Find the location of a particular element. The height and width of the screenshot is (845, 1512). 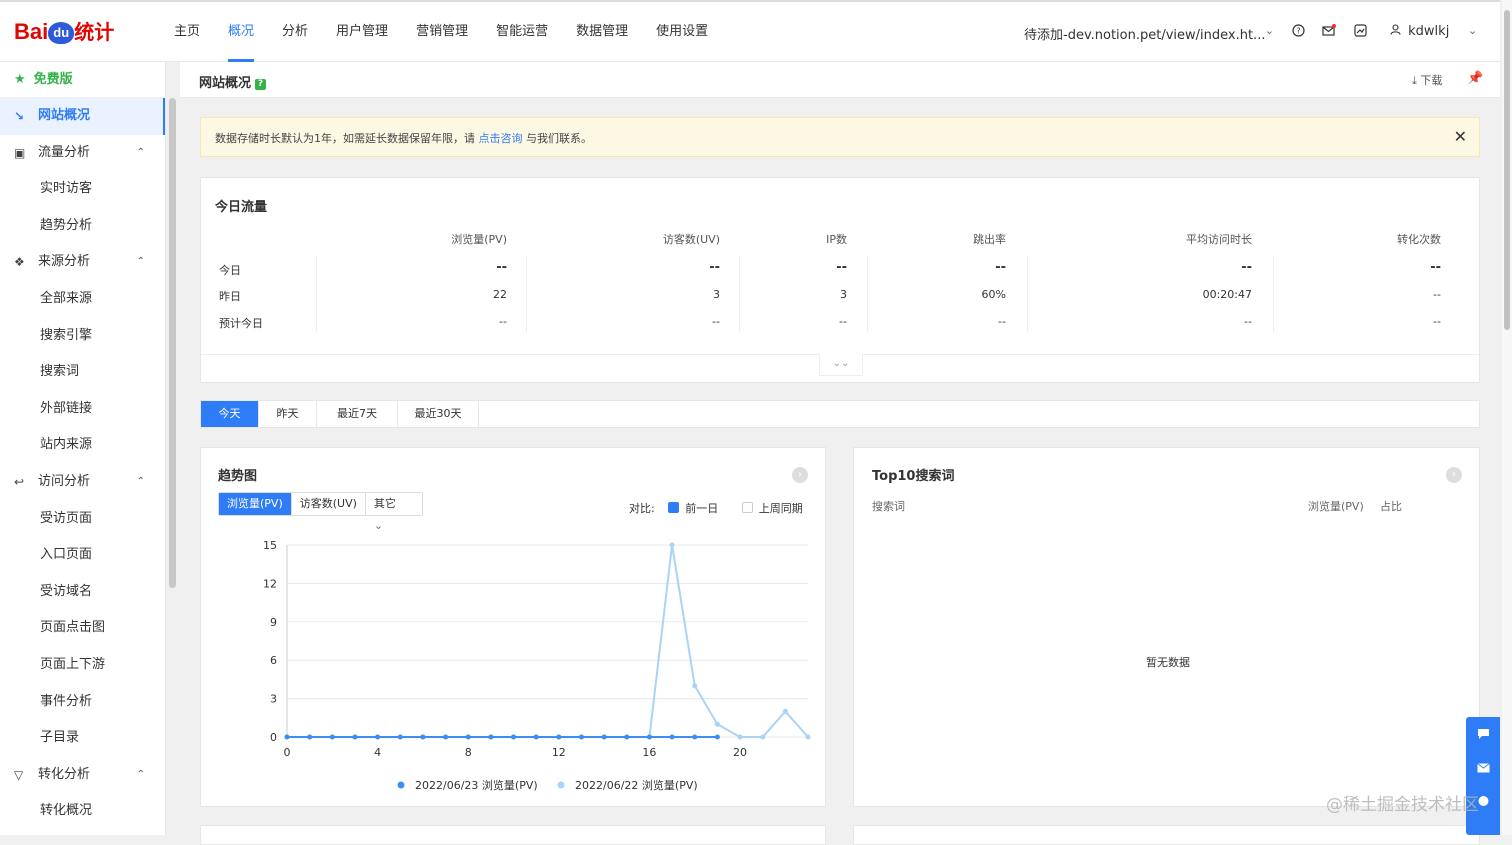

legend-label: 2022/06/23 浏览量(PV) is located at coordinates (476, 785).